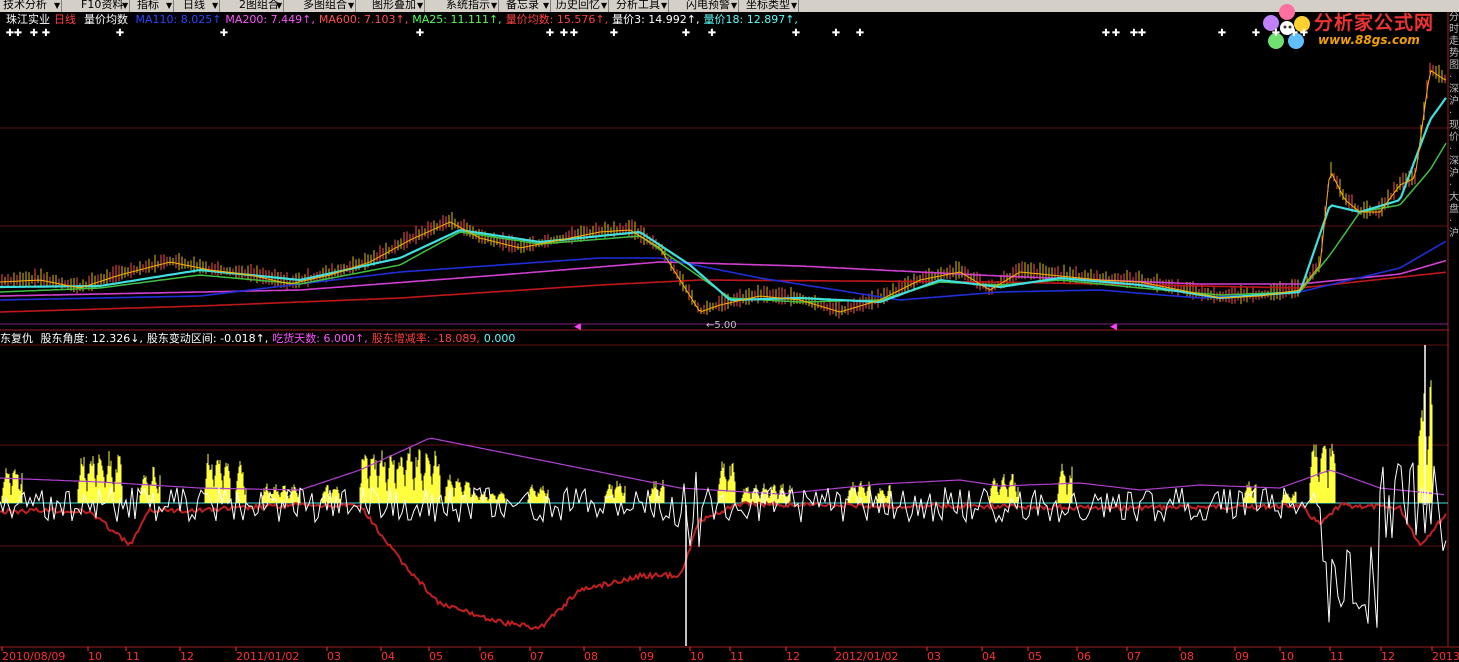  Describe the element at coordinates (267, 656) in the screenshot. I see `time-axis-label: 2011/01/02` at that location.